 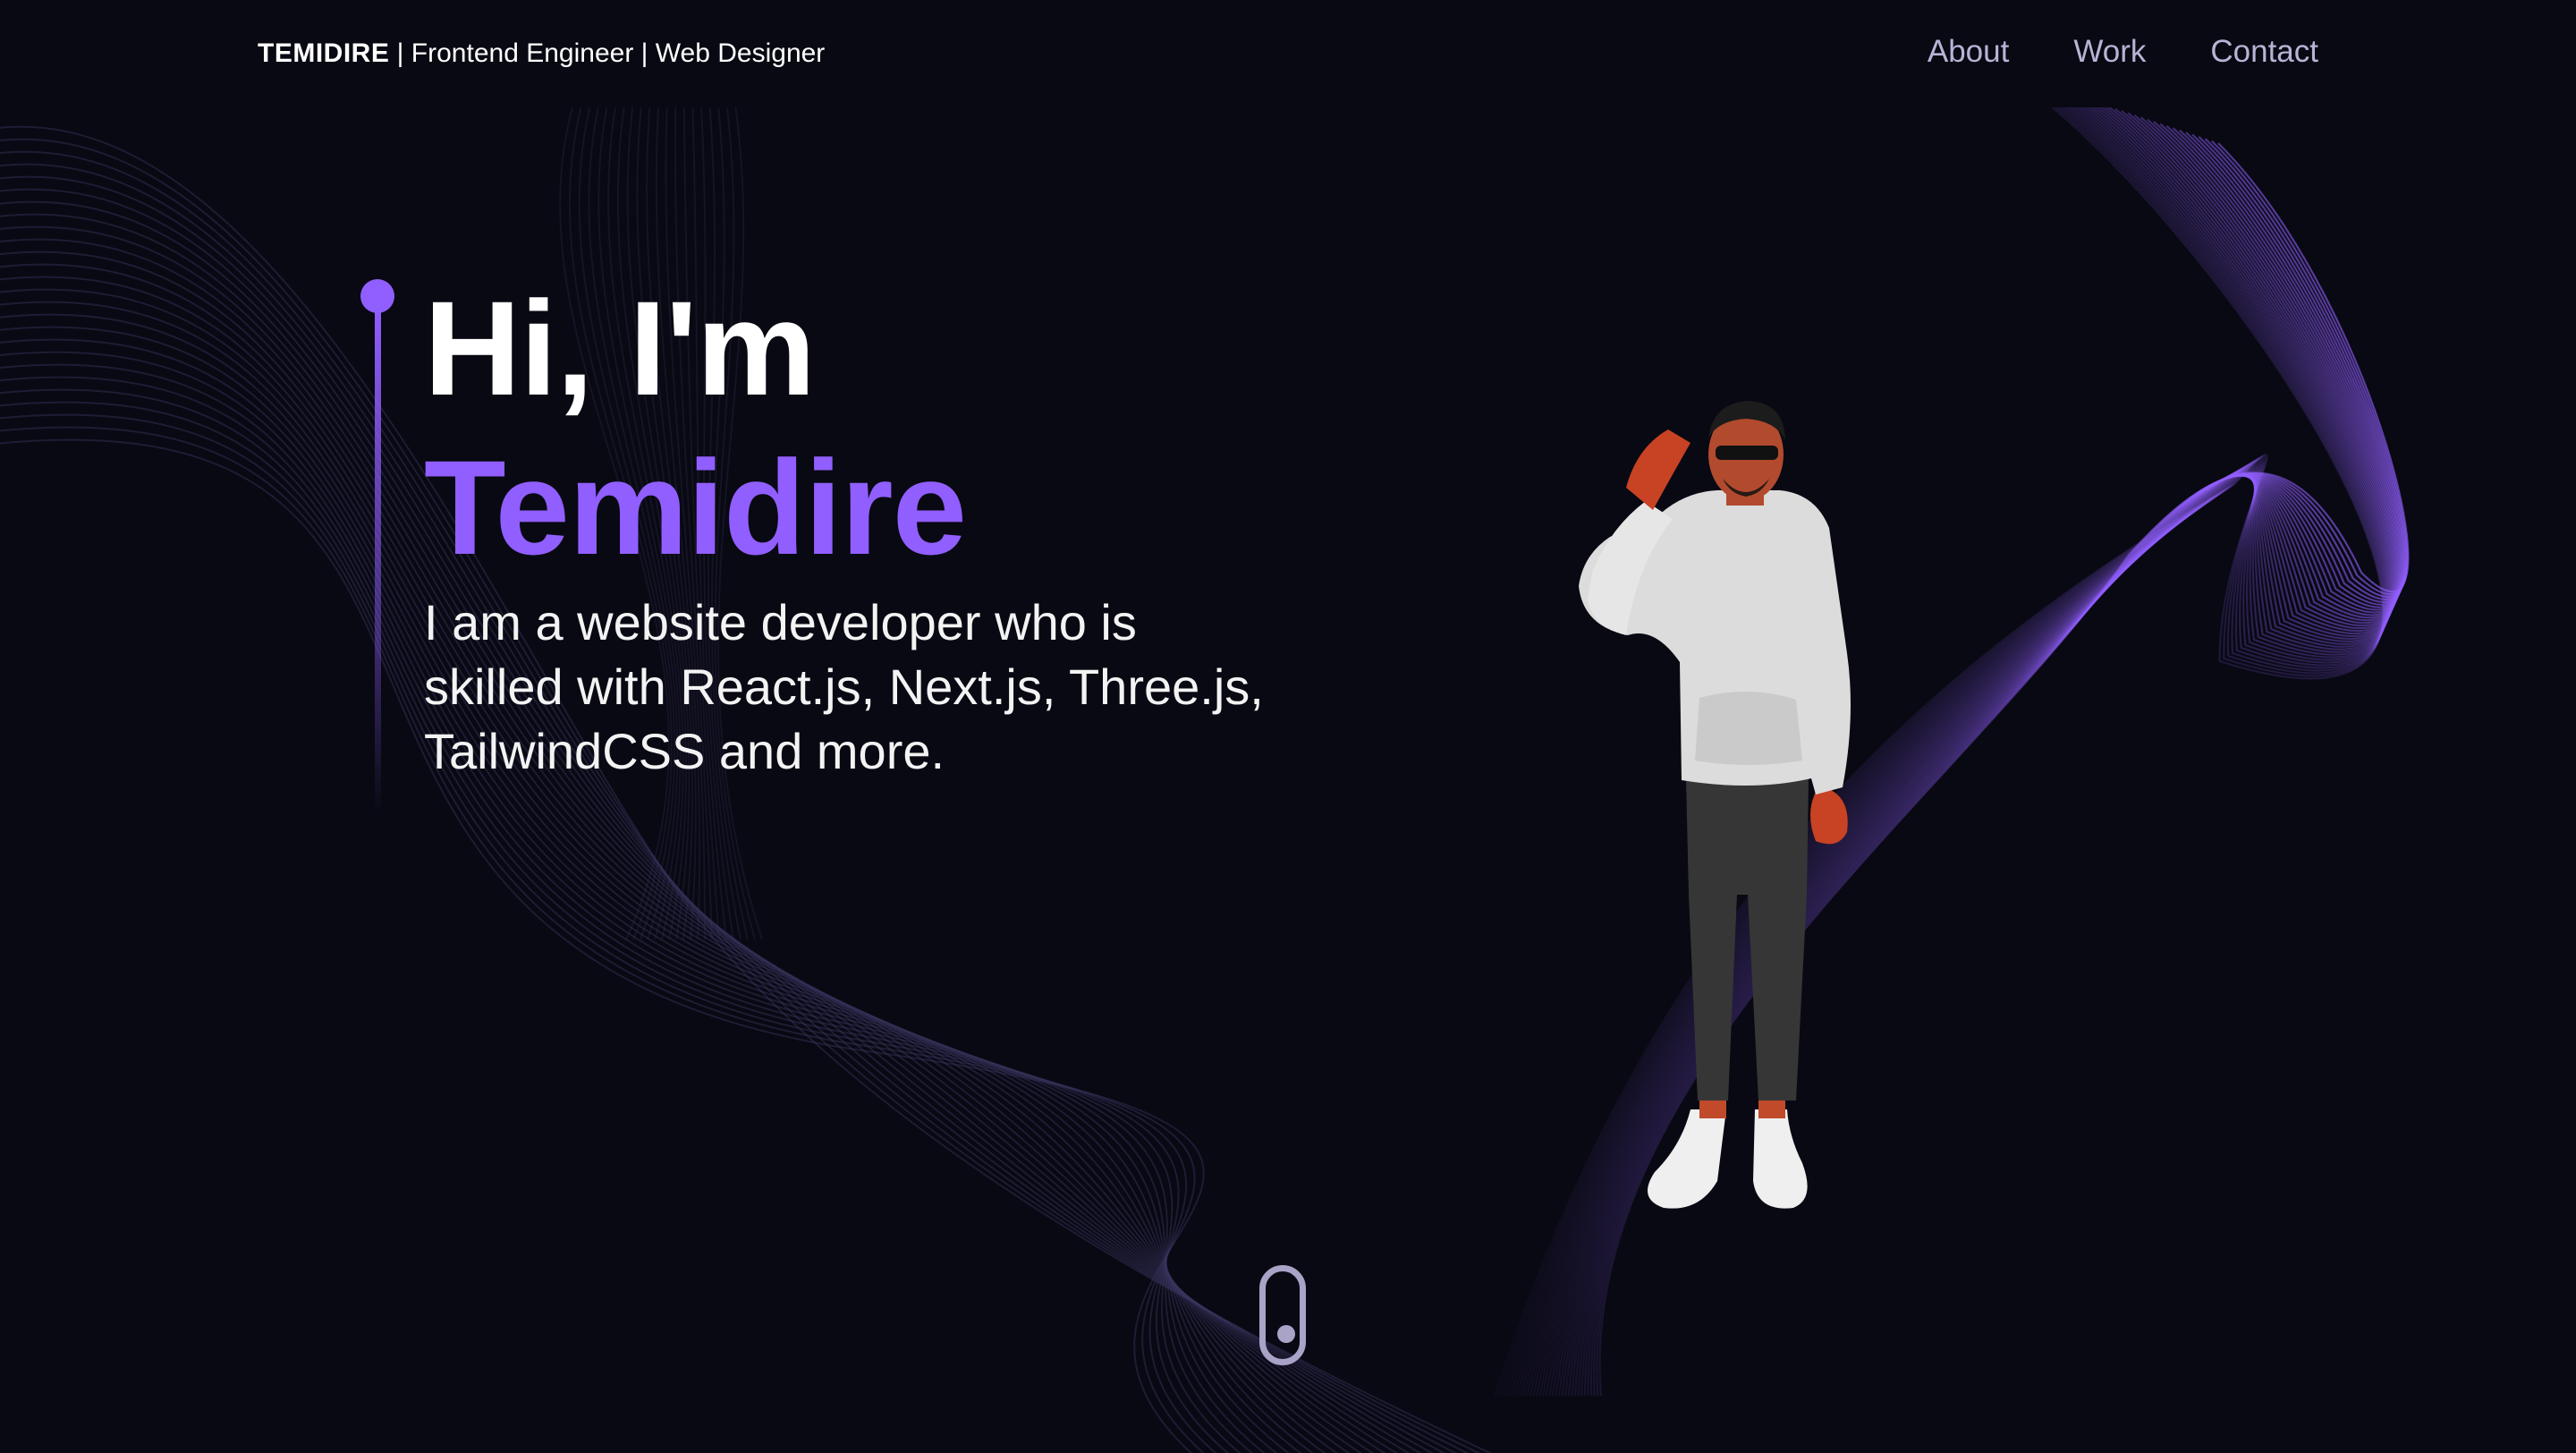 I want to click on brand-name: TEMIDIRE, so click(x=324, y=53).